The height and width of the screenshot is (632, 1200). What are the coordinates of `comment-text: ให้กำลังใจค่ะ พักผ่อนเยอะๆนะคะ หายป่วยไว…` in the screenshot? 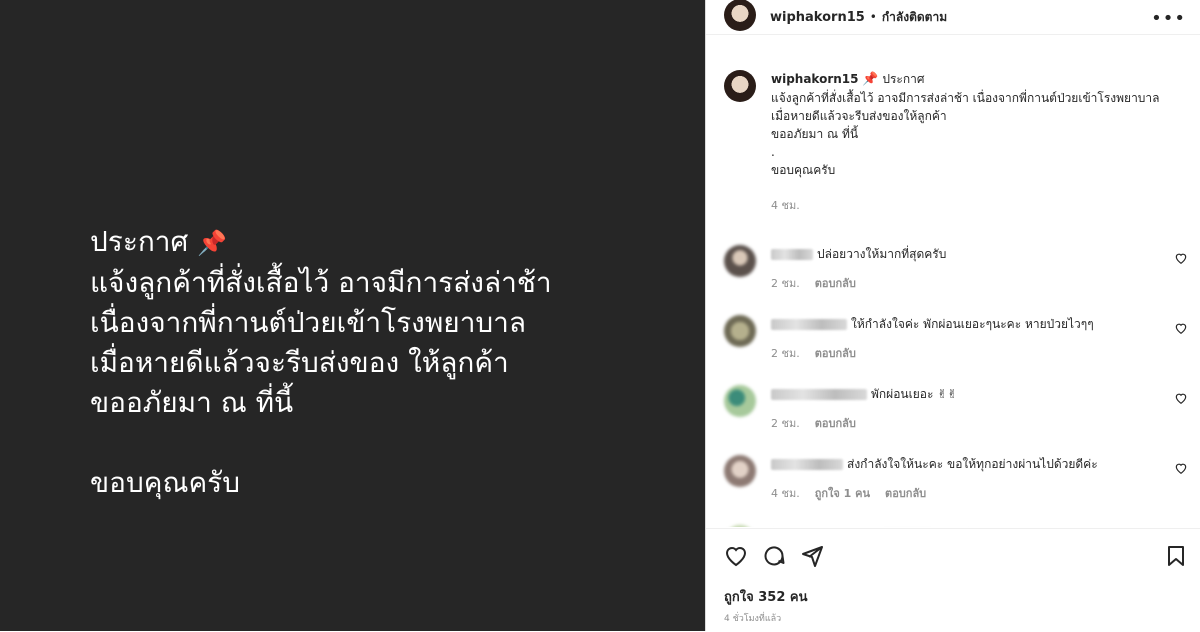 It's located at (972, 324).